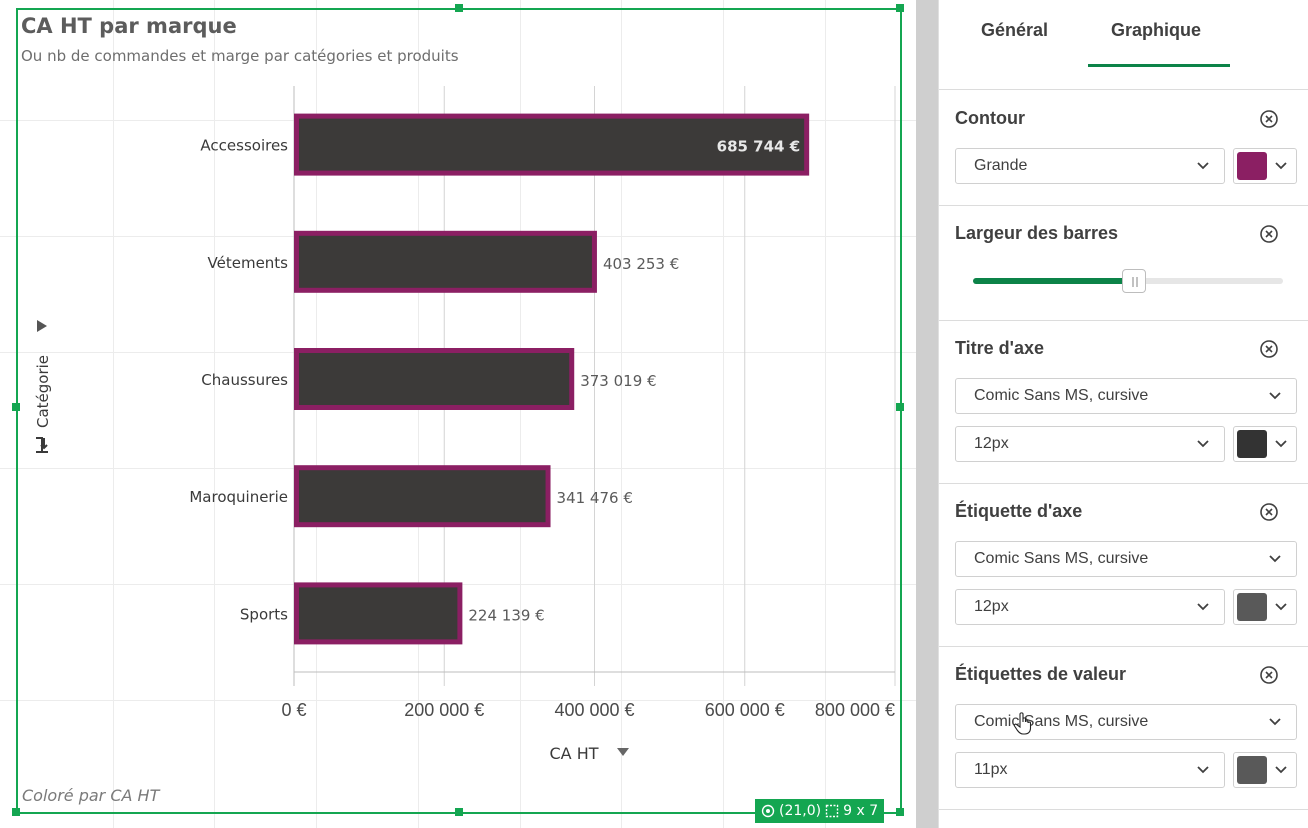 This screenshot has width=1308, height=828. I want to click on section-axis-title: Titre d'axe Comic Sans MS, cursive 12px, so click(1123, 402).